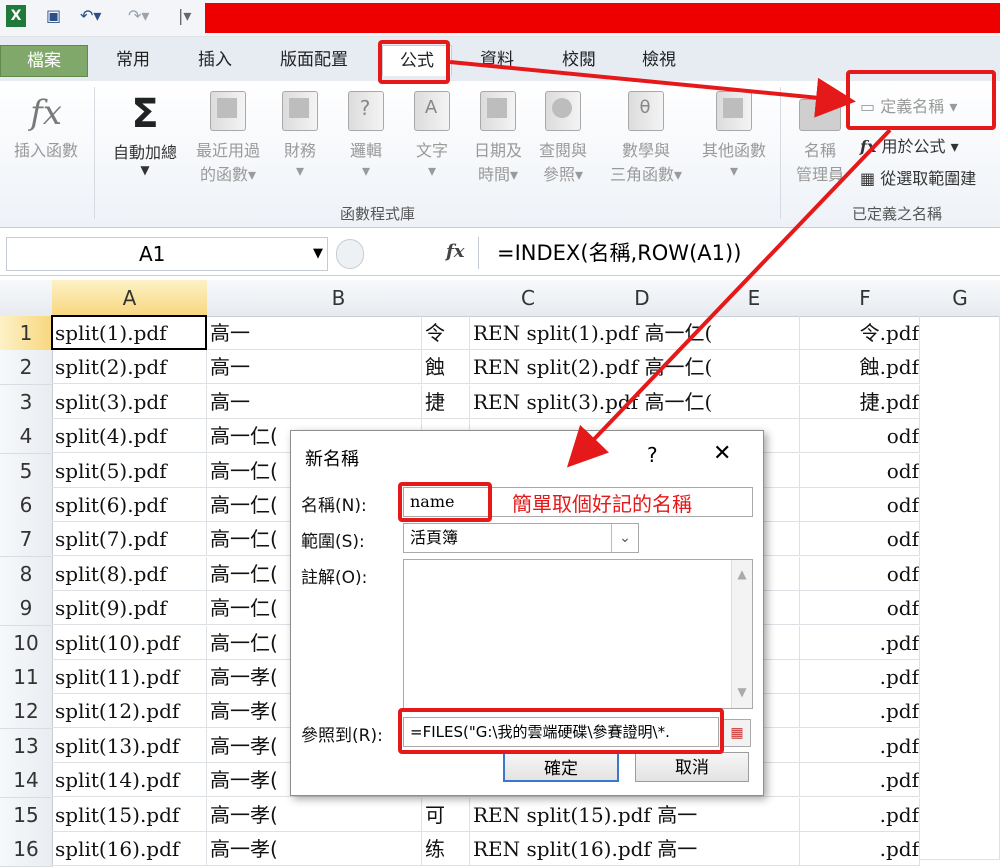  Describe the element at coordinates (652, 89) in the screenshot. I see `arrow-to-define-name` at that location.